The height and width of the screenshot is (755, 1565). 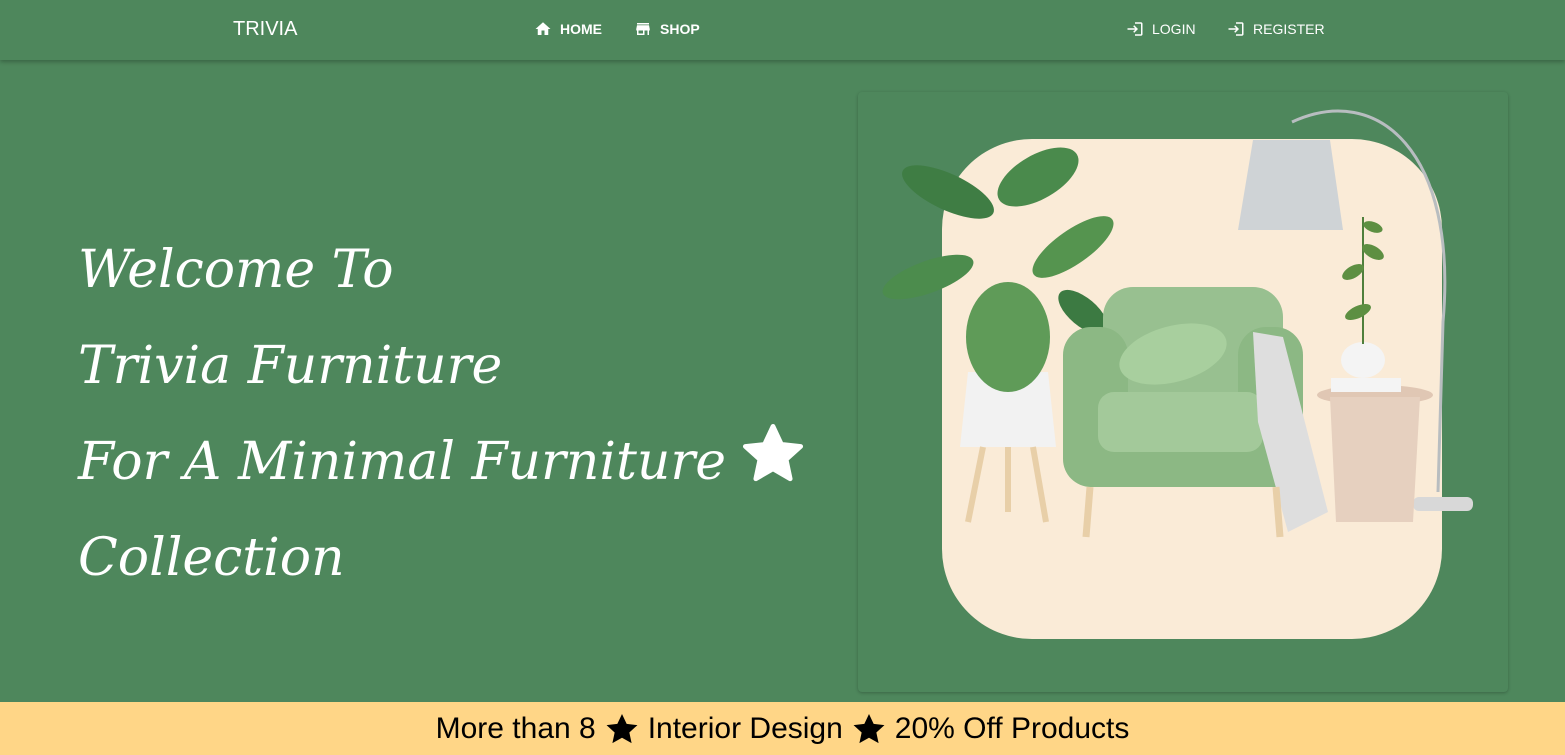 I want to click on nav-shop-link: SHOP, so click(x=667, y=29).